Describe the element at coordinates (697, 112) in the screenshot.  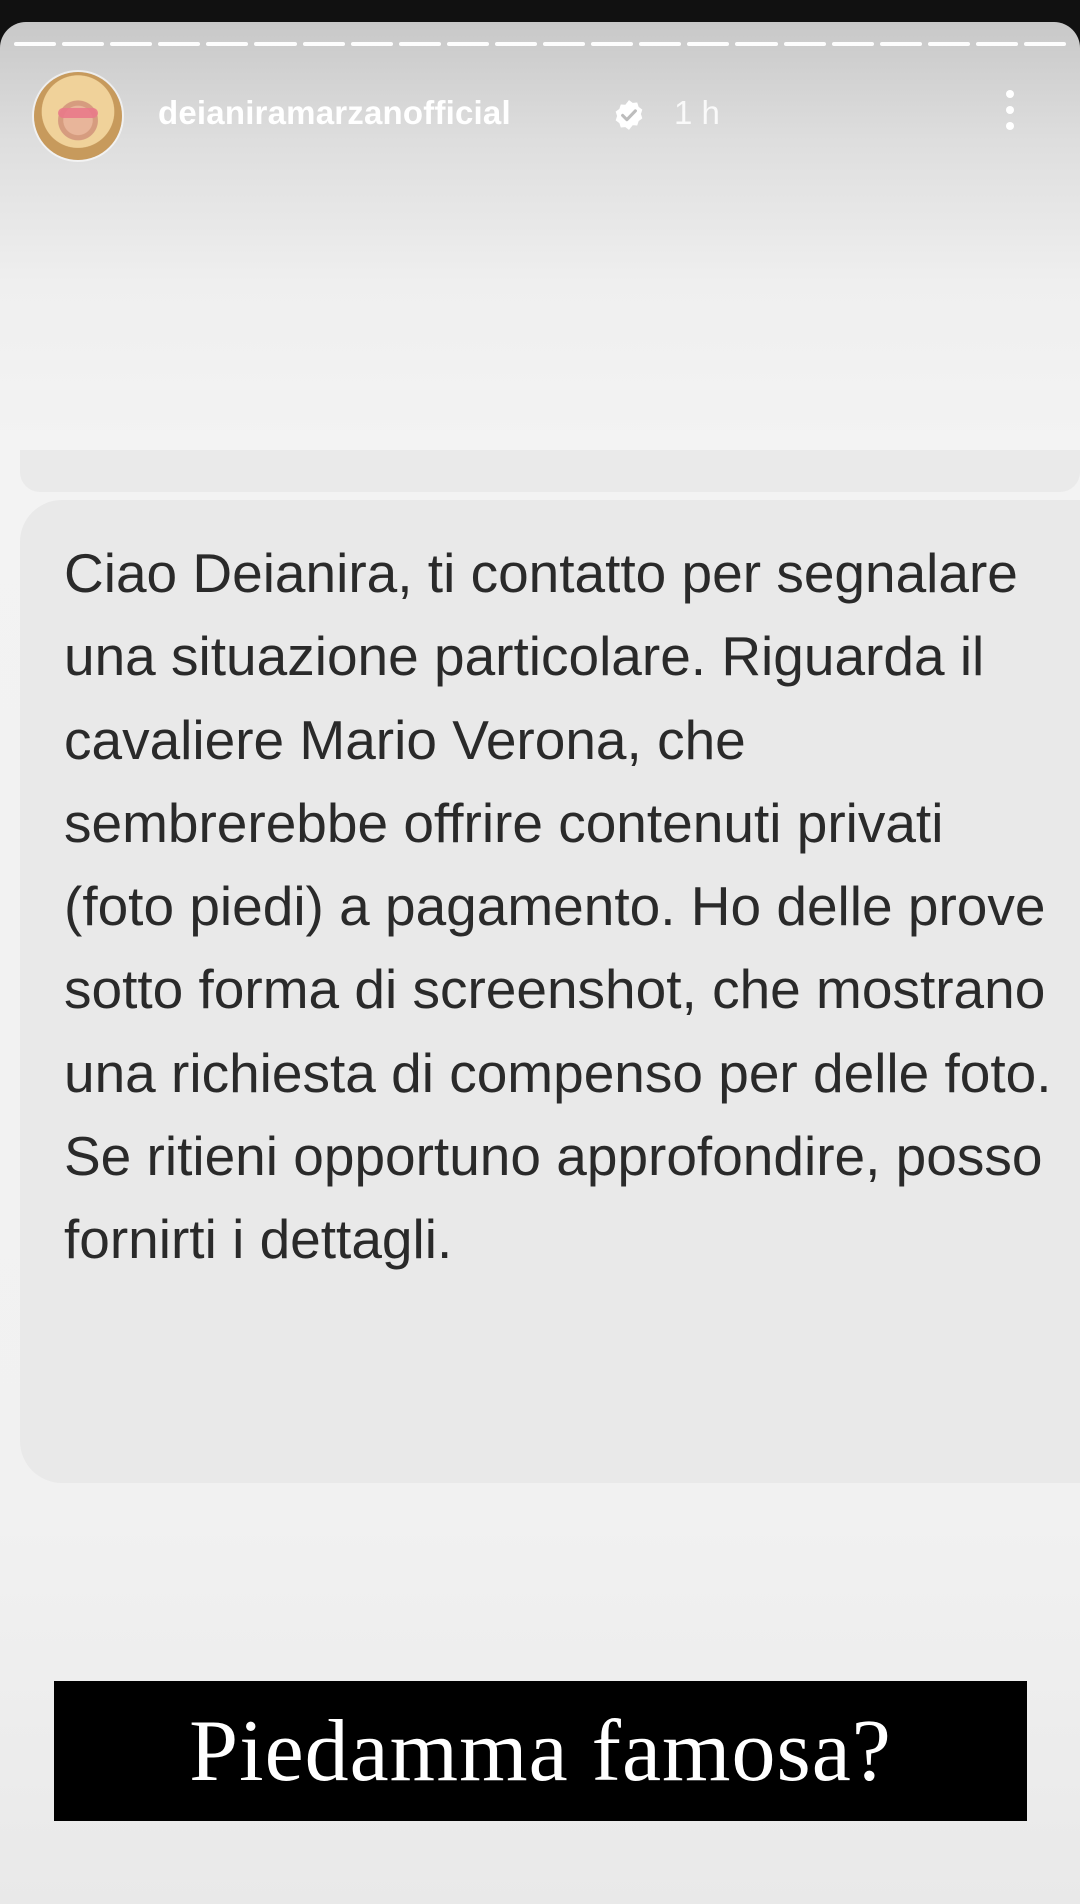
I see `post-time: 1 h` at that location.